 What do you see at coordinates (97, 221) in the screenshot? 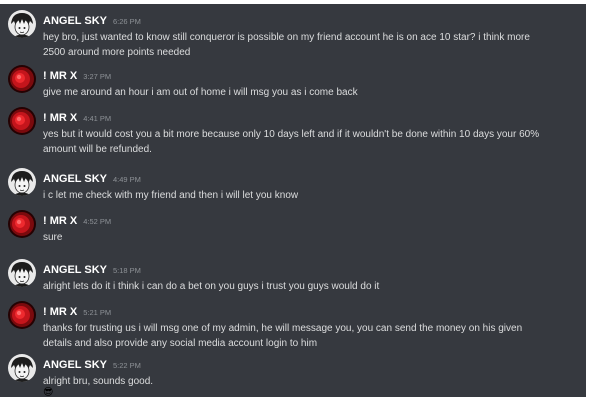
I see `timestamp: 4:52 PM` at bounding box center [97, 221].